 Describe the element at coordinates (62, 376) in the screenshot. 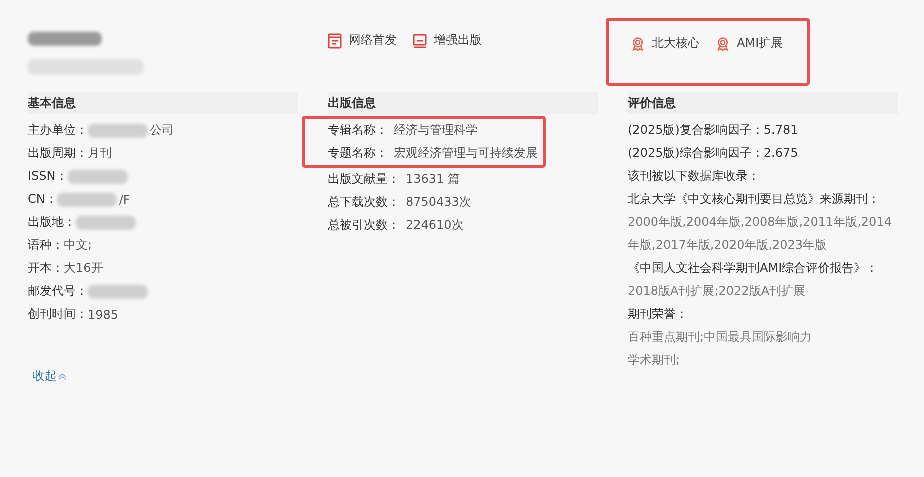

I see `double-chevron-up-icon` at that location.